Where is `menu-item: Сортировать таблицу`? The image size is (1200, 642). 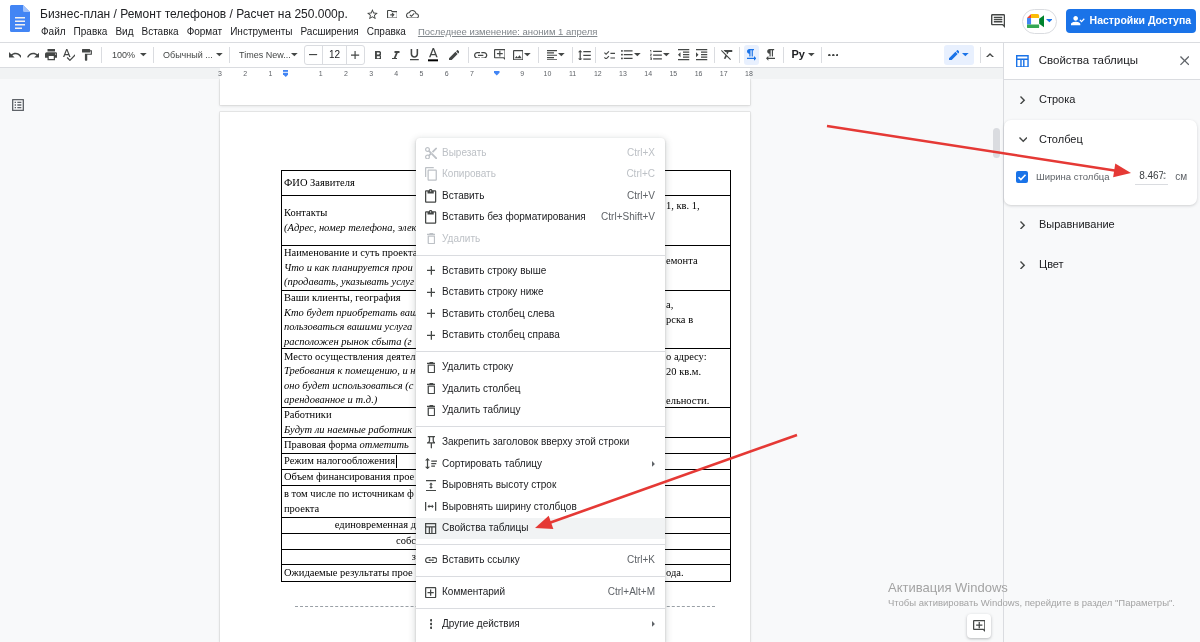 menu-item: Сортировать таблицу is located at coordinates (540, 464).